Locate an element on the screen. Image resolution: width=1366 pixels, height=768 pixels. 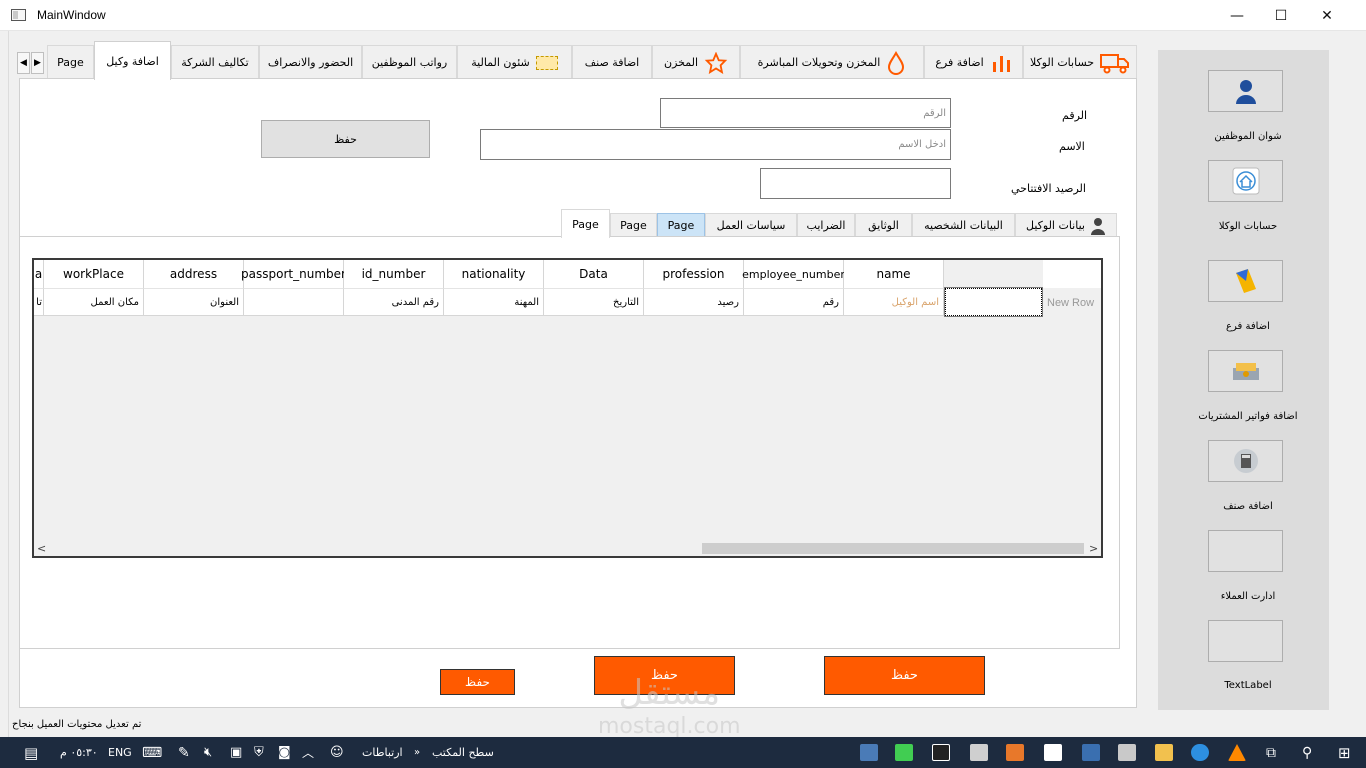
tab-attendance: الحضور والانصراف is located at coordinates (310, 62).